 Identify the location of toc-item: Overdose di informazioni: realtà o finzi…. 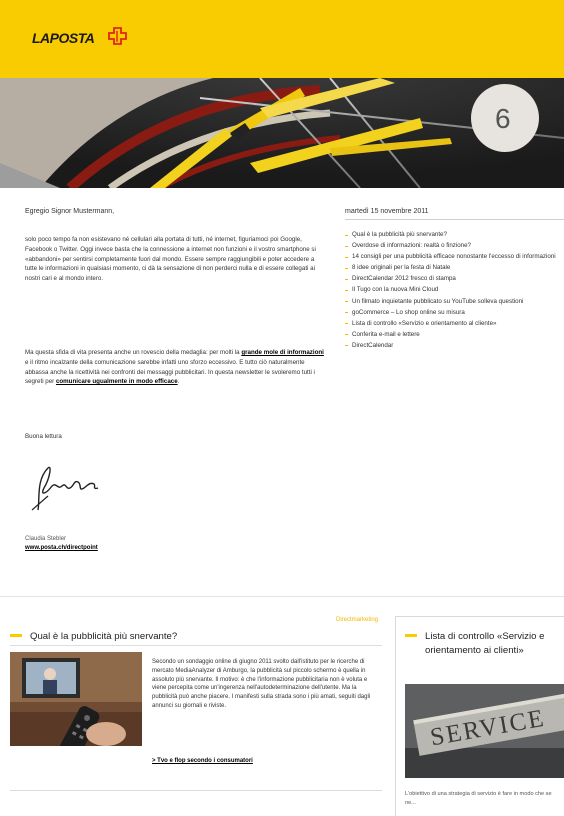
(452, 246).